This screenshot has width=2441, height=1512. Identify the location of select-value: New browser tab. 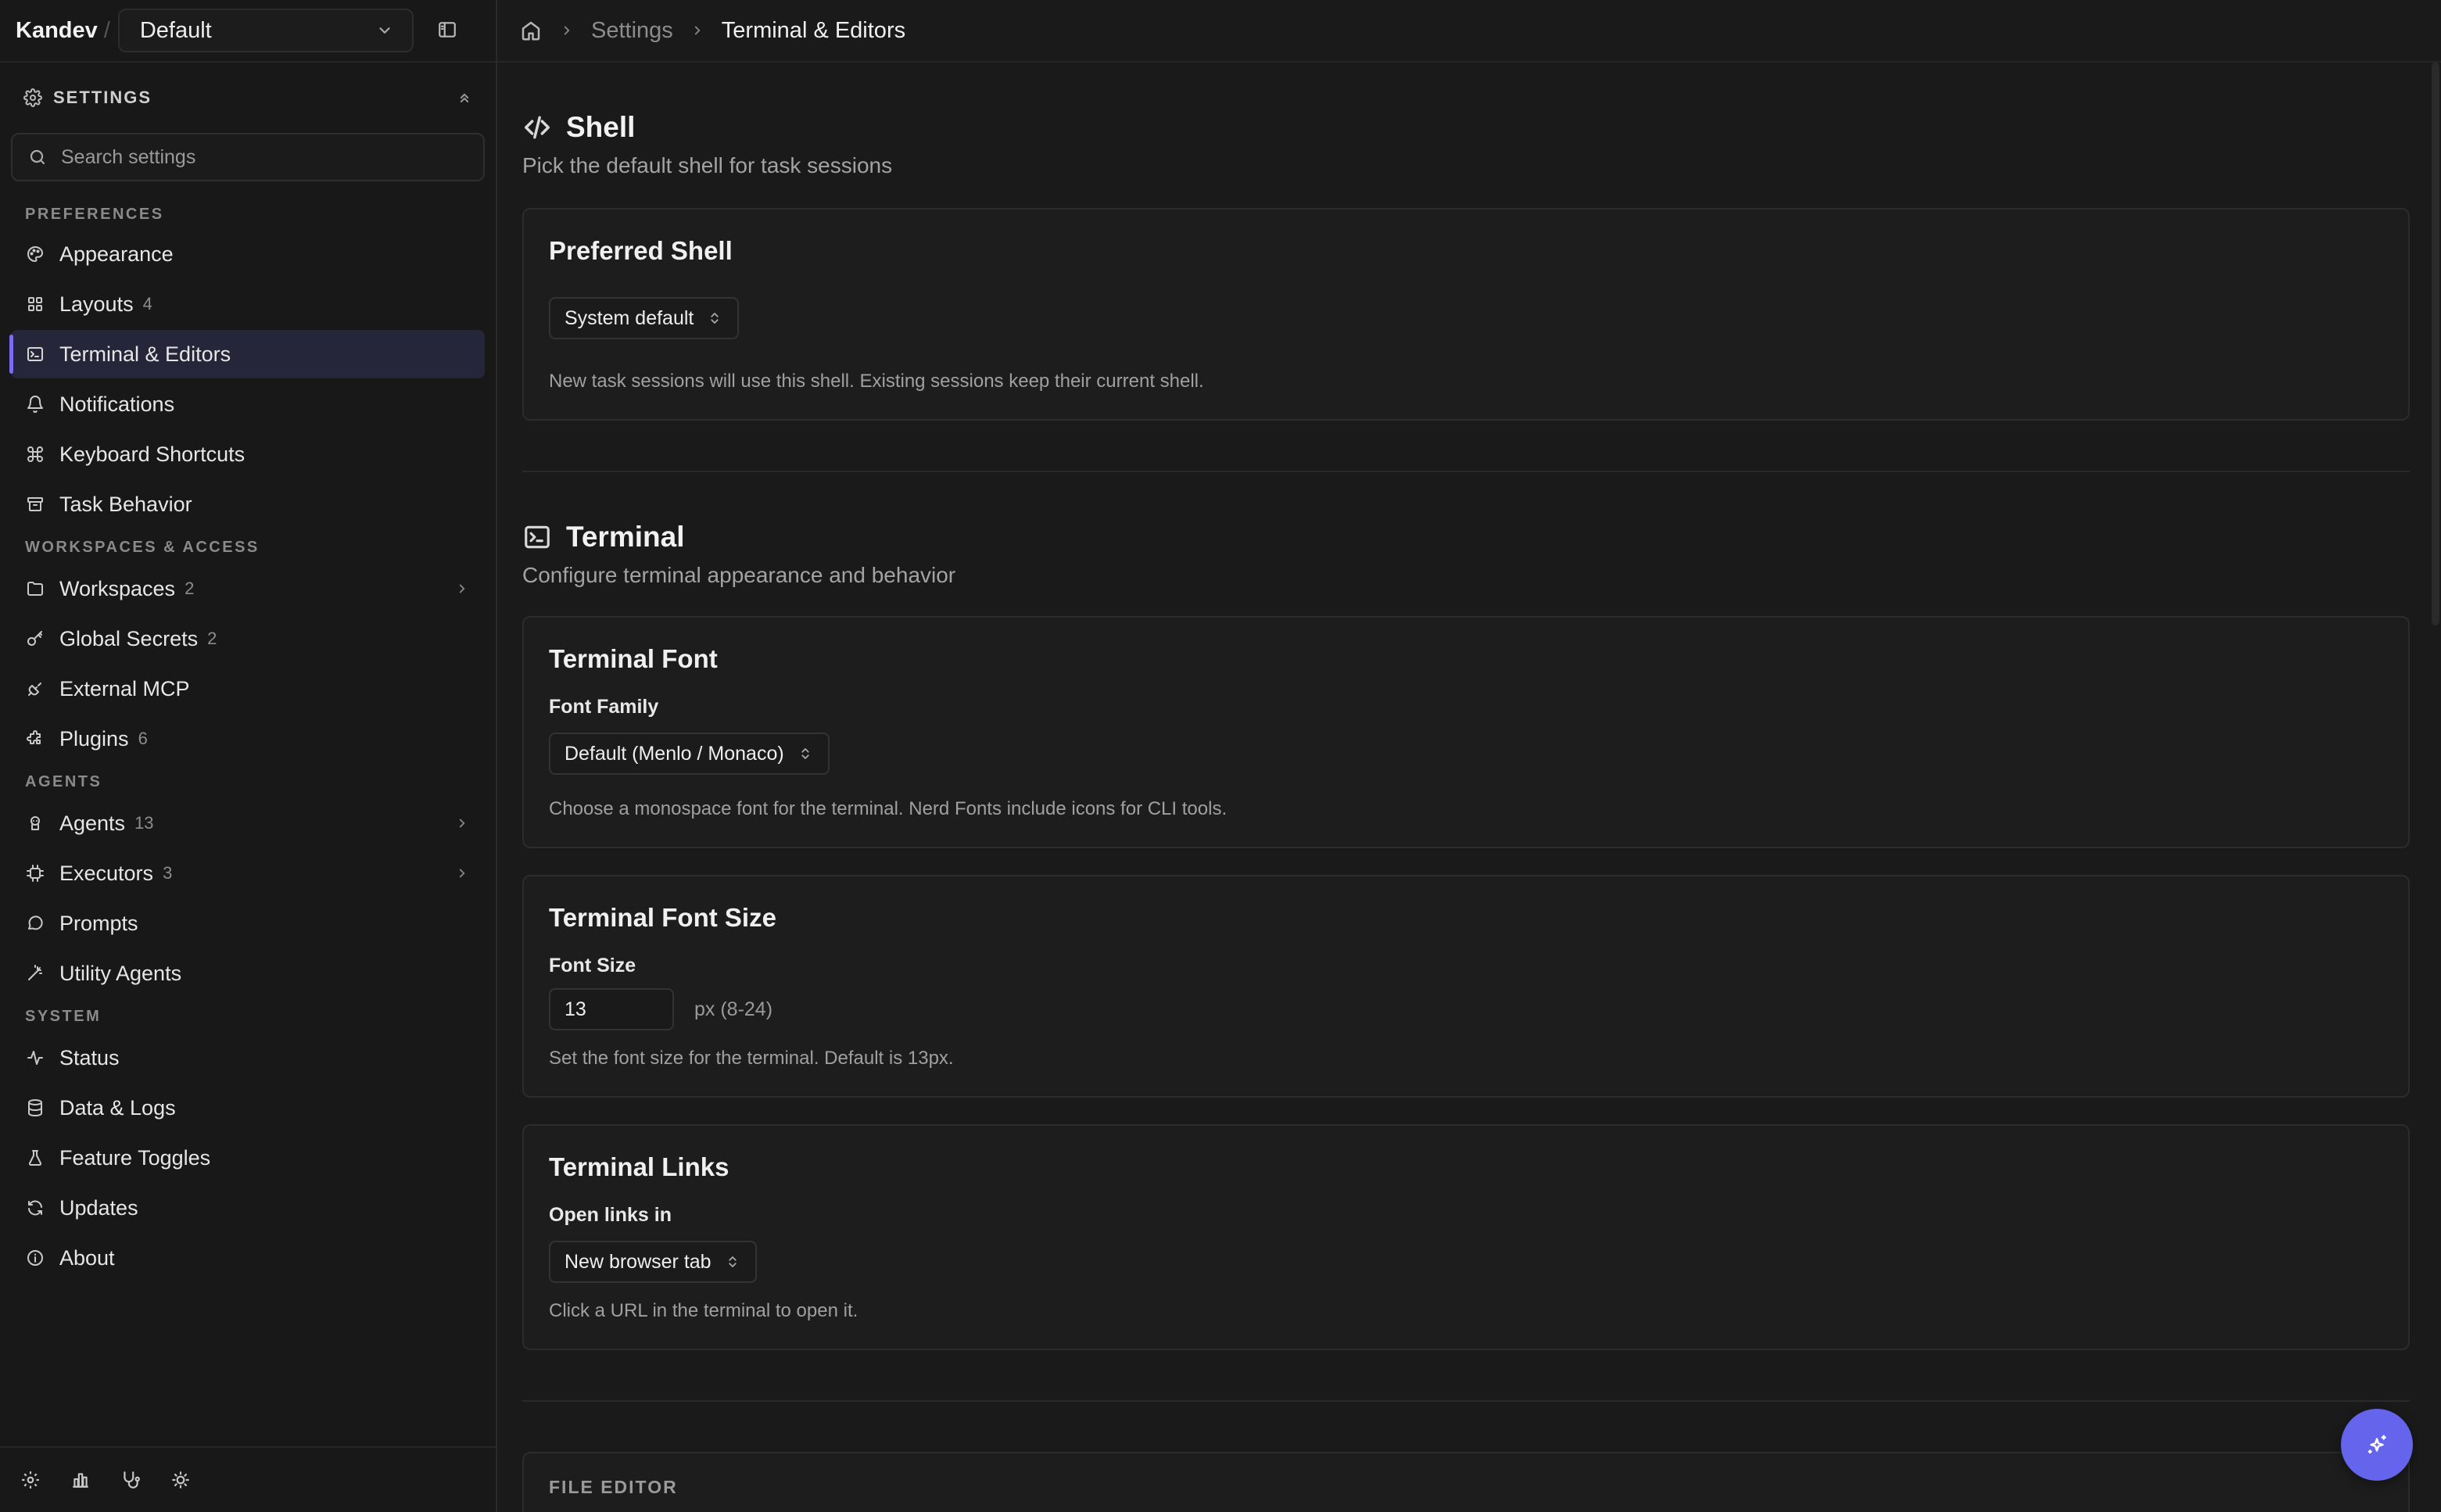
(639, 1261).